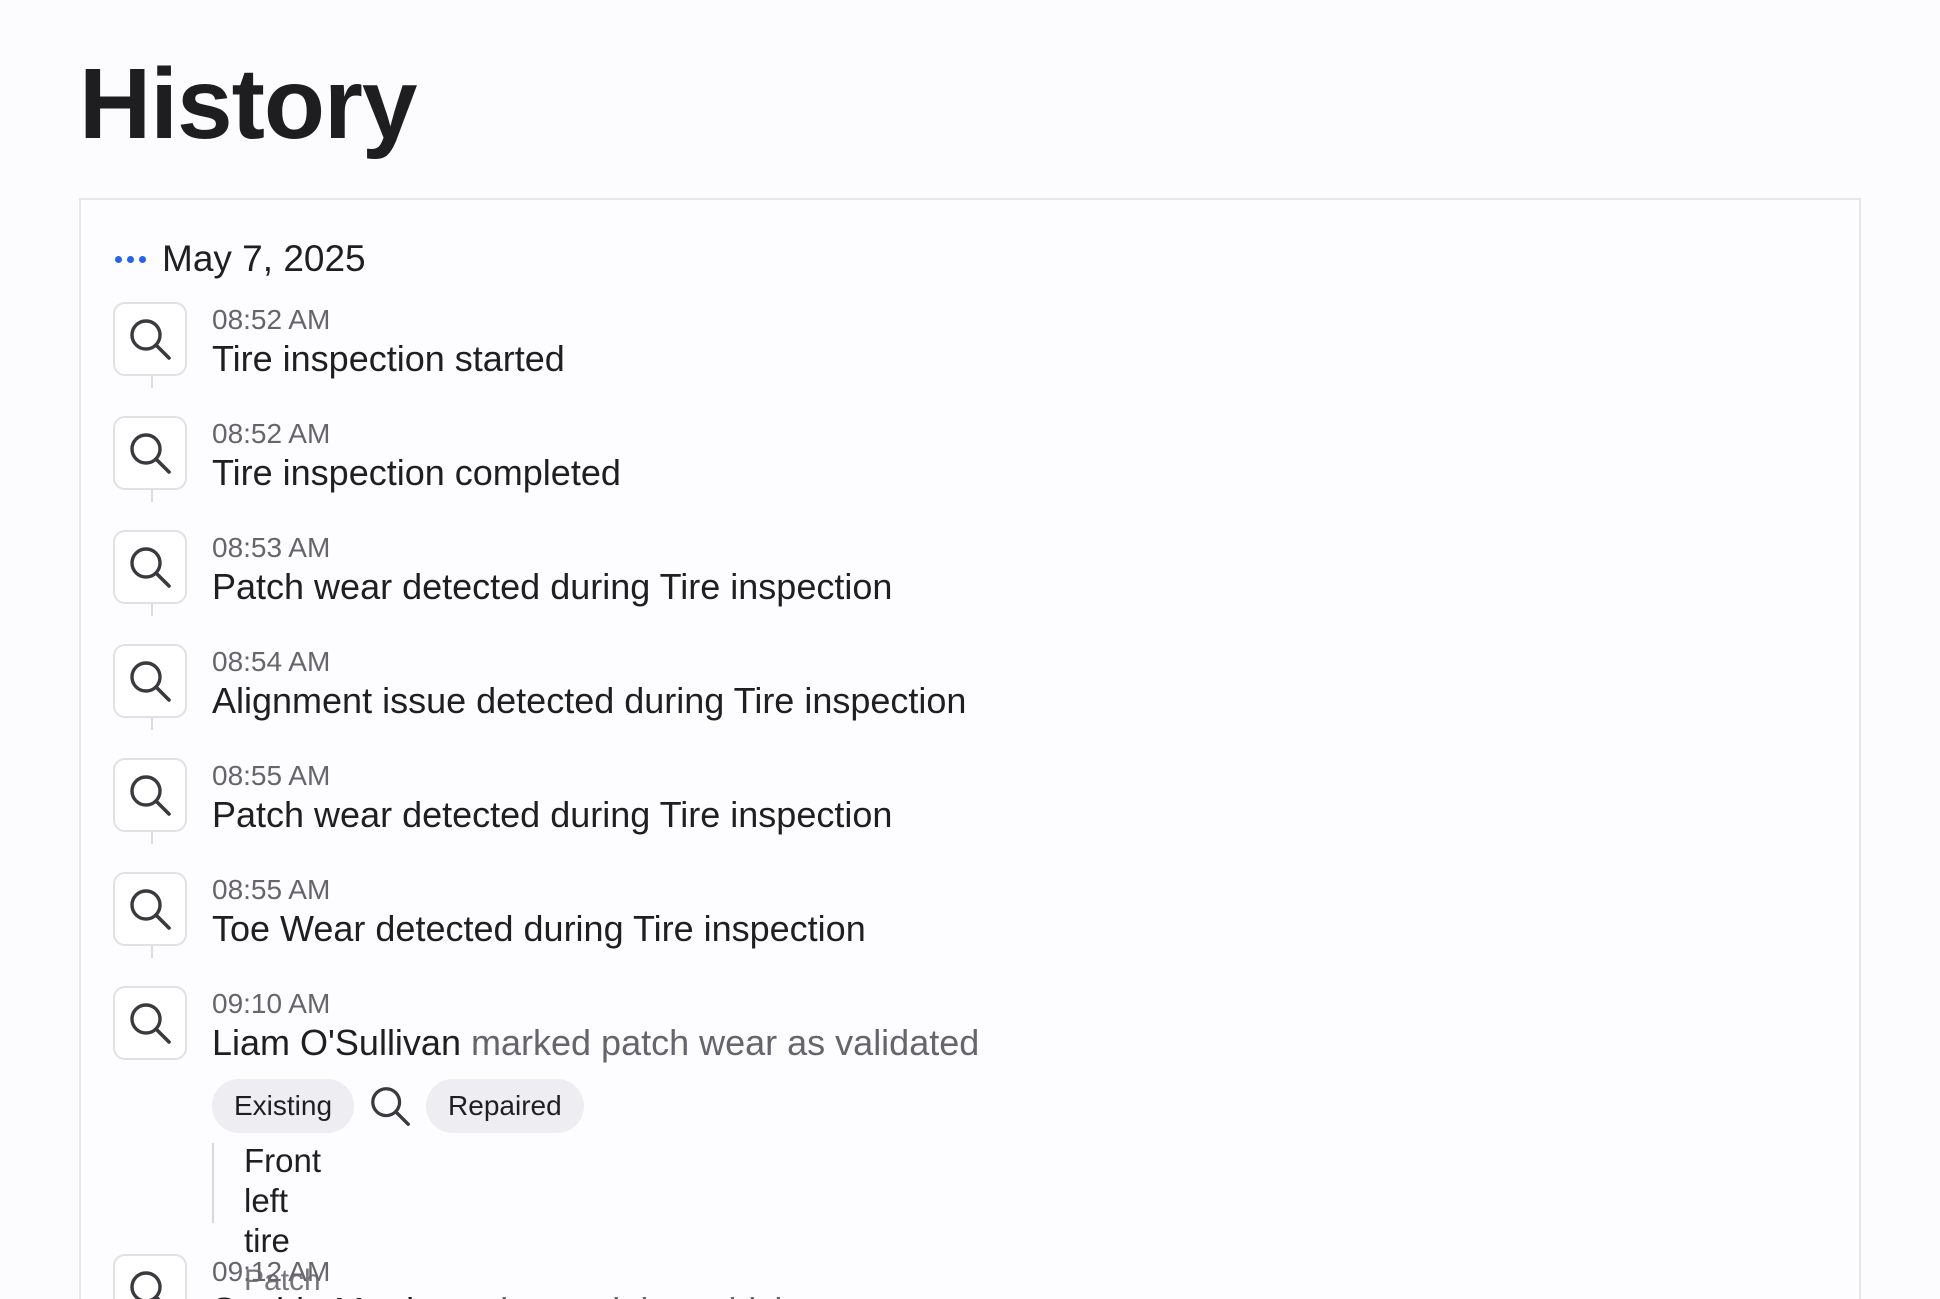 The width and height of the screenshot is (1940, 1299). Describe the element at coordinates (388, 358) in the screenshot. I see `entry-description: Tire inspection started` at that location.